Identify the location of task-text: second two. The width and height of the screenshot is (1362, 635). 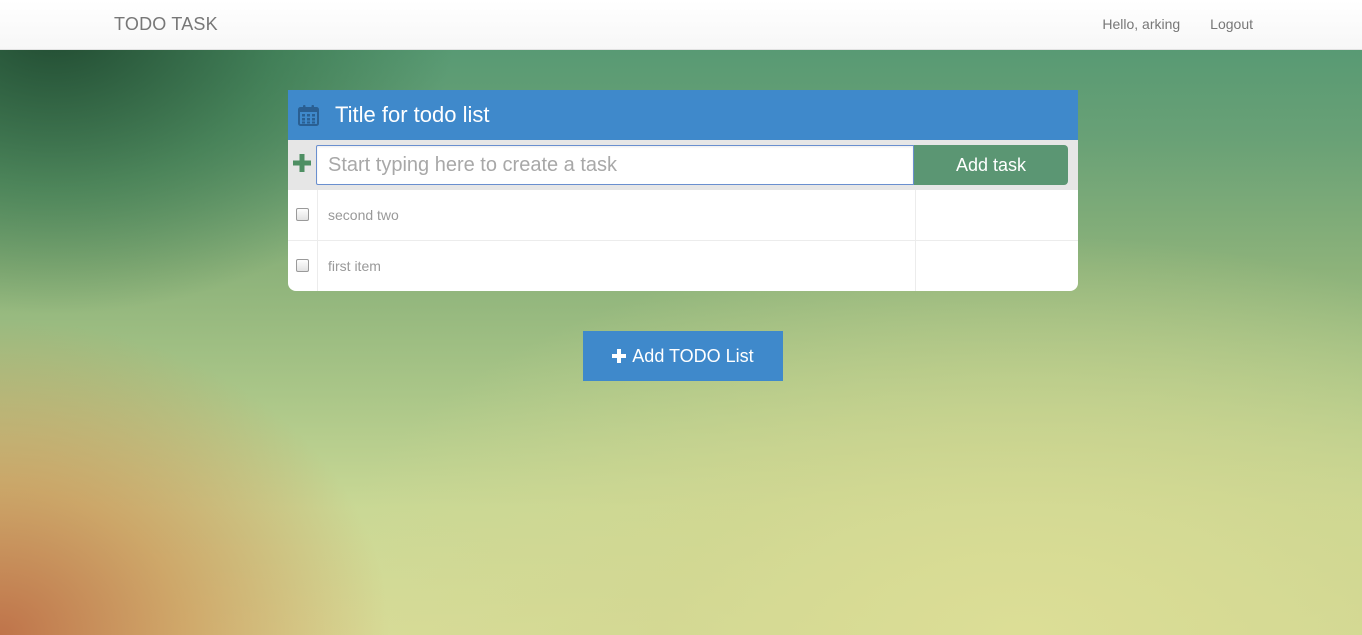
(617, 215).